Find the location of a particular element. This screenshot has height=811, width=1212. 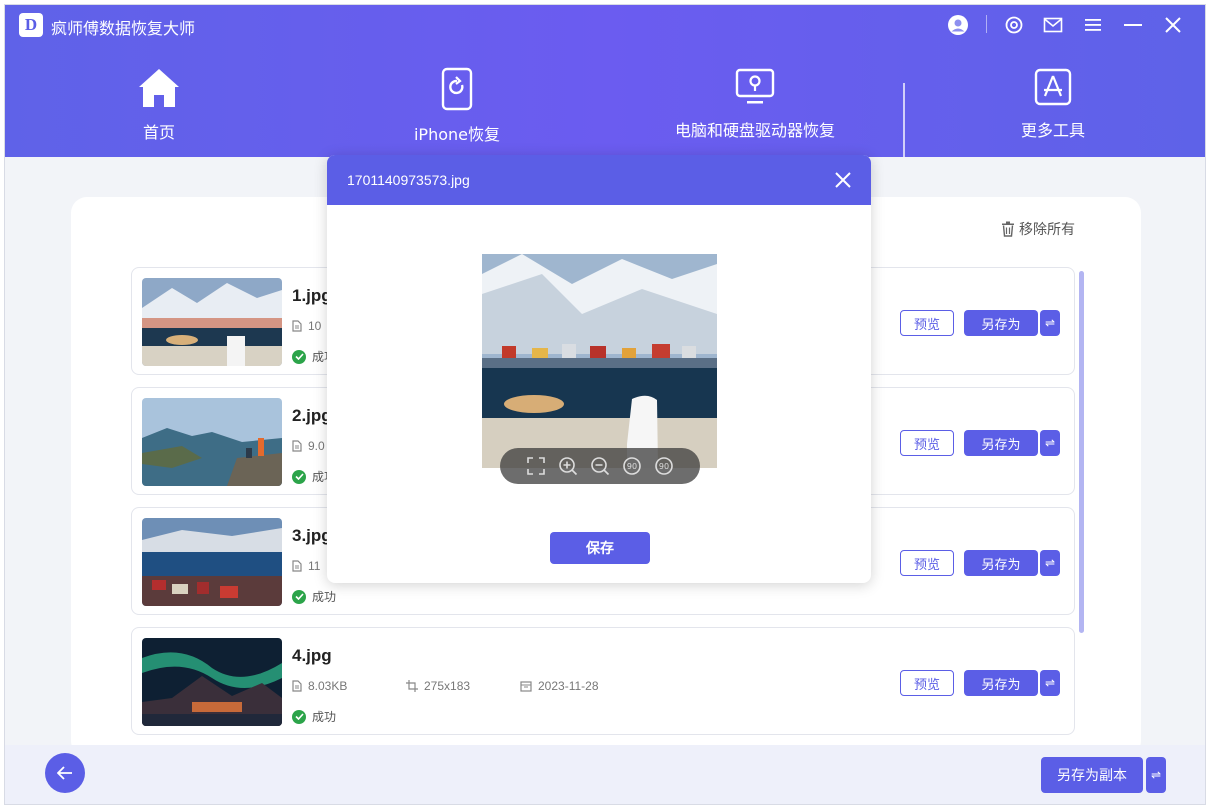

file-size: 9.0 is located at coordinates (308, 446).